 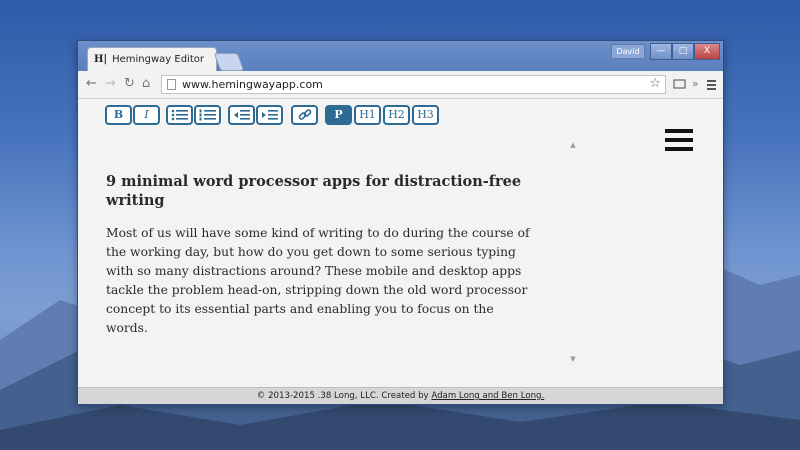 I want to click on bullet-list-icon, so click(x=179, y=115).